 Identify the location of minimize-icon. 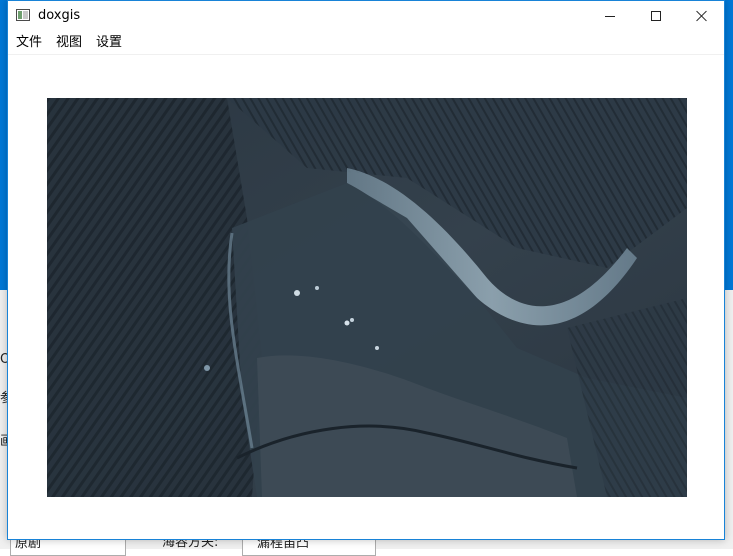
(610, 16).